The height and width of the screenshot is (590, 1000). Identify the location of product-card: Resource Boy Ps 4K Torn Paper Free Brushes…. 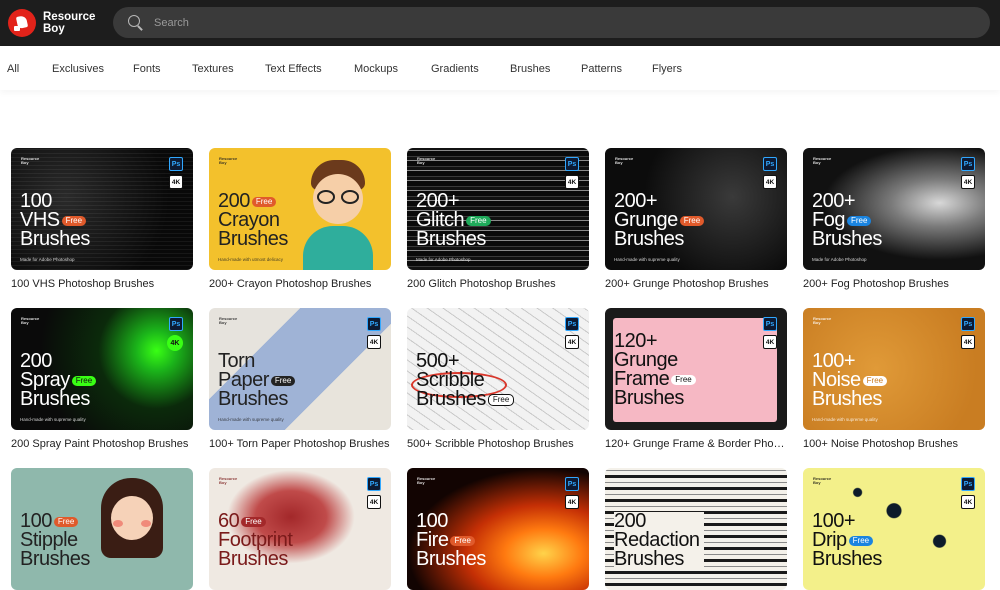
(300, 379).